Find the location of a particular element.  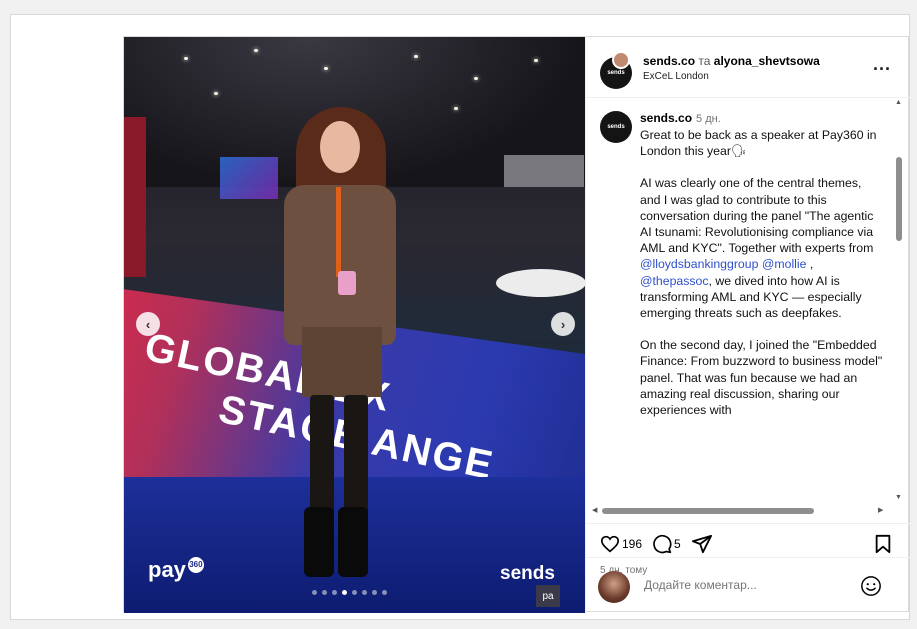

caption-header: sends.co 5 дн. is located at coordinates (680, 118).